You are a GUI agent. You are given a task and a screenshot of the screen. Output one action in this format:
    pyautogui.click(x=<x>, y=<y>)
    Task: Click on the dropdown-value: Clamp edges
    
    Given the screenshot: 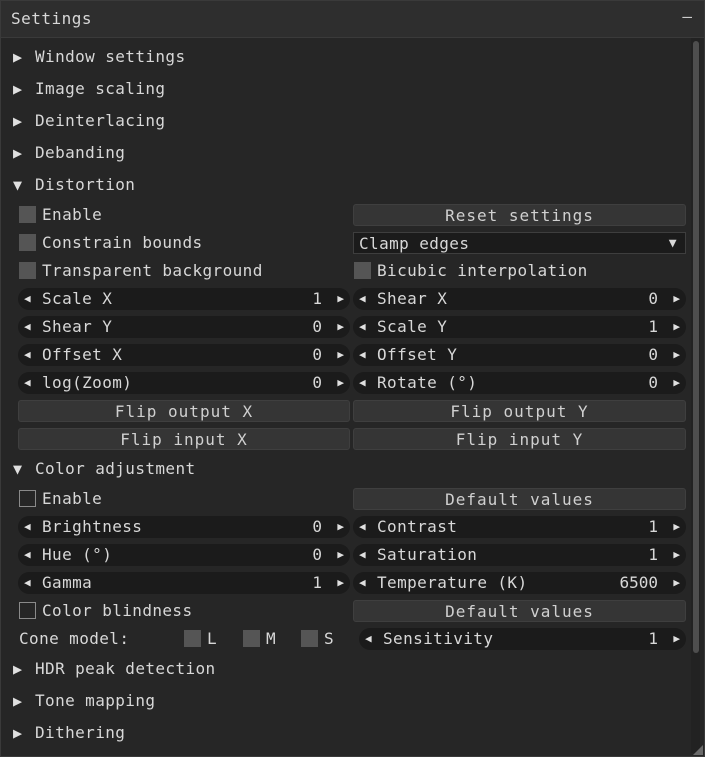 What is the action you would take?
    pyautogui.click(x=414, y=243)
    